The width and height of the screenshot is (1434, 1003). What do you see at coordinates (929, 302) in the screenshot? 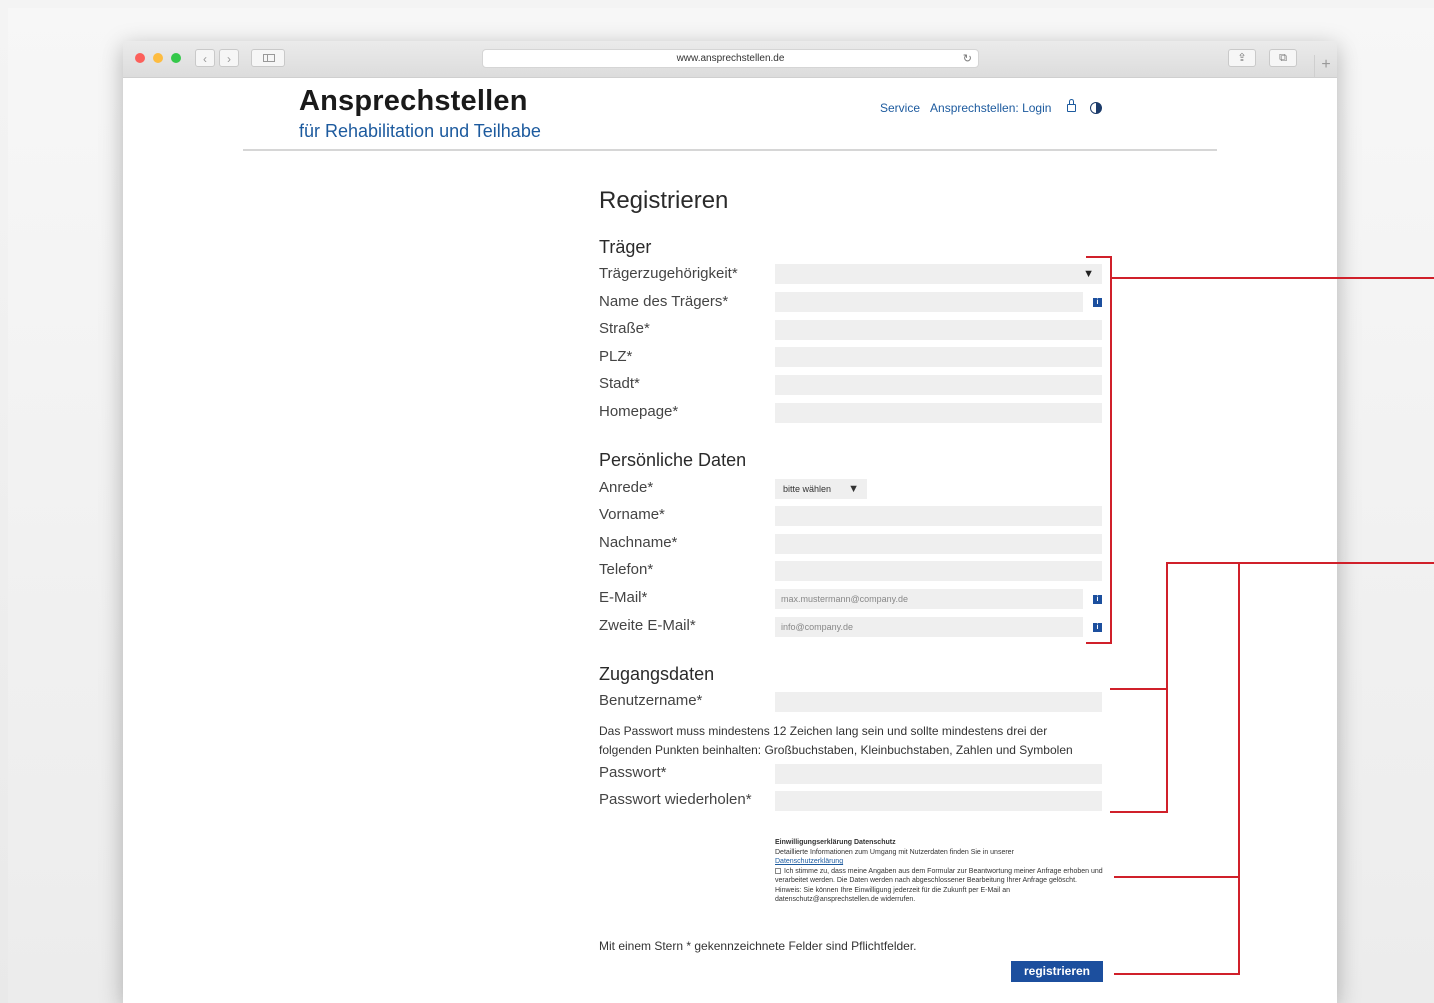
I see `traeger-name-input` at bounding box center [929, 302].